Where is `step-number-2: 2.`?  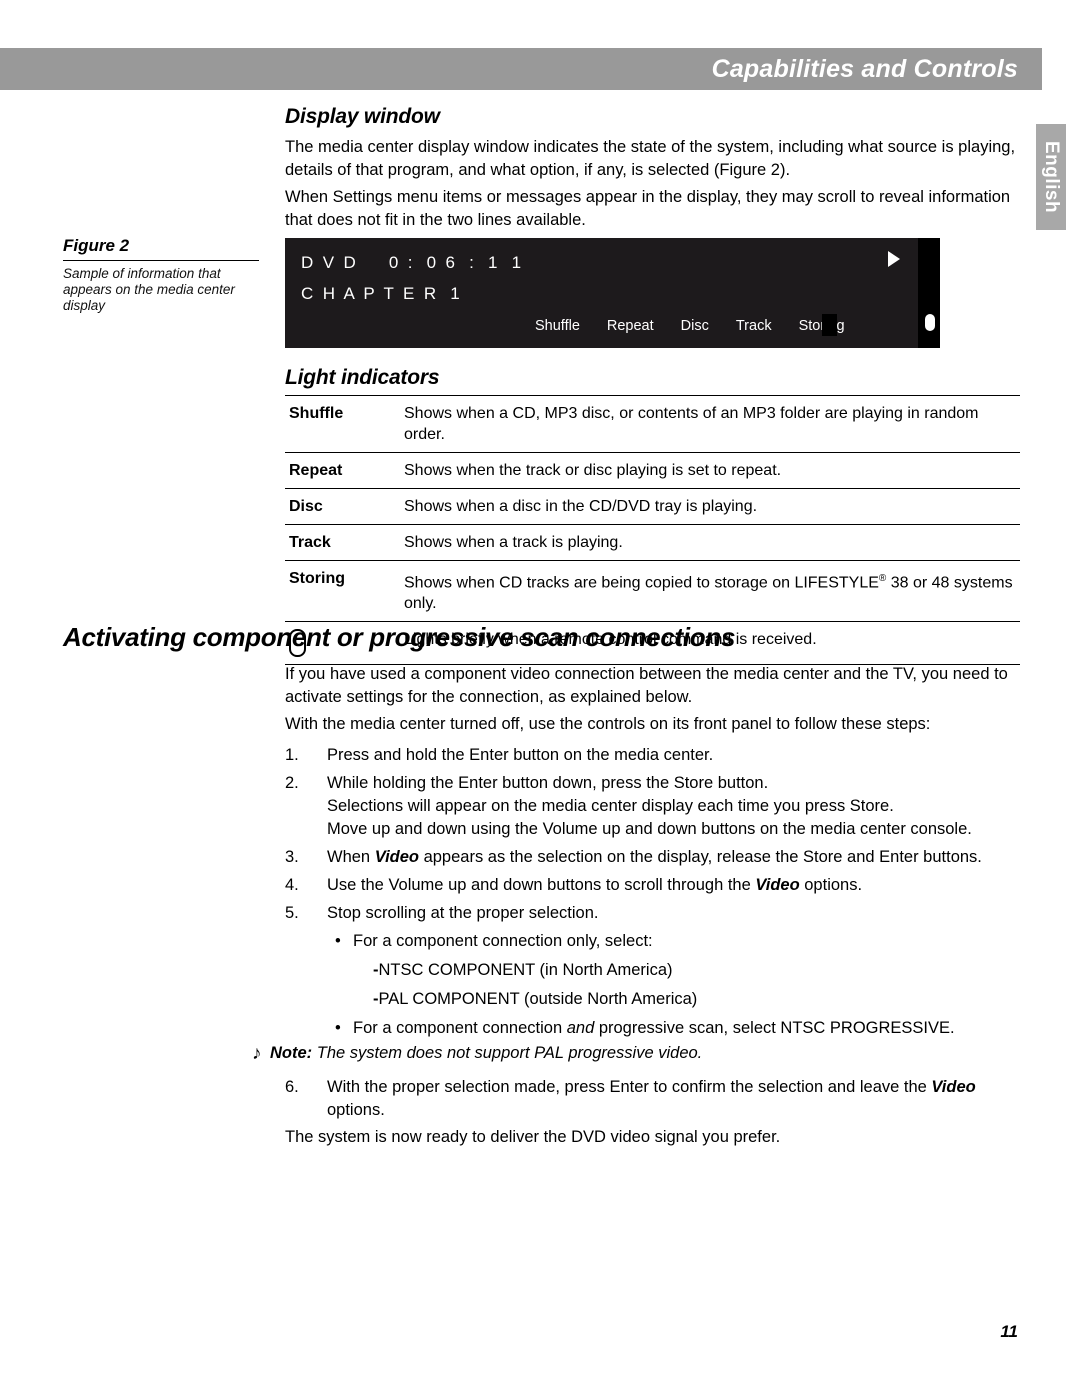
step-number-2: 2. is located at coordinates (292, 783).